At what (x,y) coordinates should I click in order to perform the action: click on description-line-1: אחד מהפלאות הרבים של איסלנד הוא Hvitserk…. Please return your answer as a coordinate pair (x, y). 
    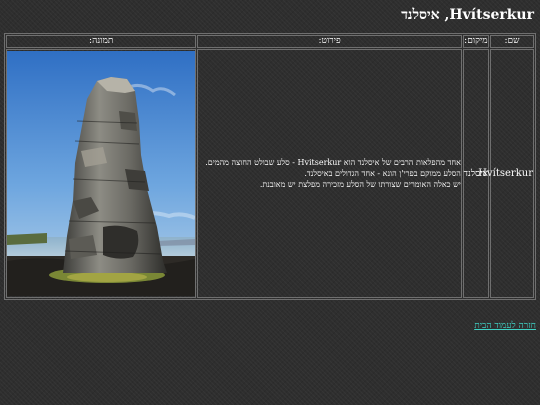
    Looking at the image, I should click on (333, 162).